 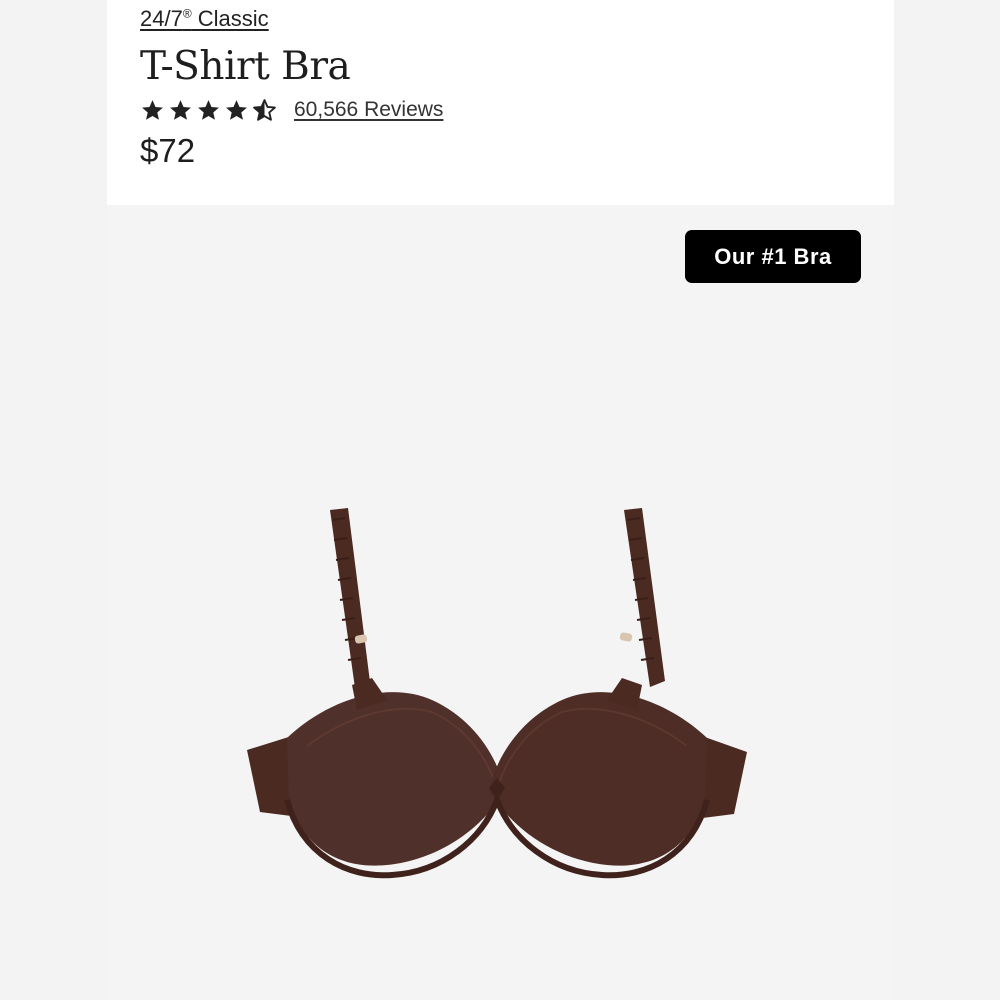 What do you see at coordinates (264, 109) in the screenshot?
I see `star-half-icon` at bounding box center [264, 109].